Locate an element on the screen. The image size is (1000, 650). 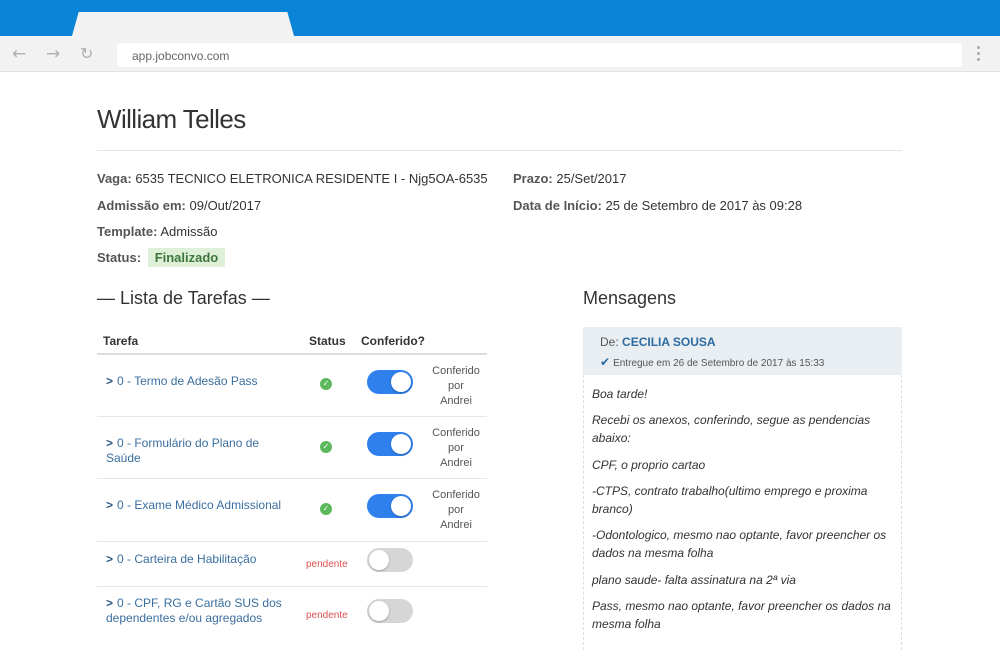
message-line: plano saude- falta assinatura na 2ª via is located at coordinates (694, 580).